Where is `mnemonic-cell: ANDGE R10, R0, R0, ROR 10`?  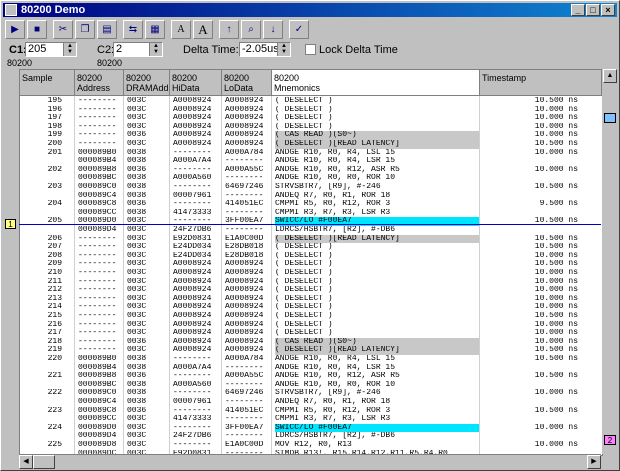 mnemonic-cell: ANDGE R10, R0, R0, ROR 10 is located at coordinates (335, 384).